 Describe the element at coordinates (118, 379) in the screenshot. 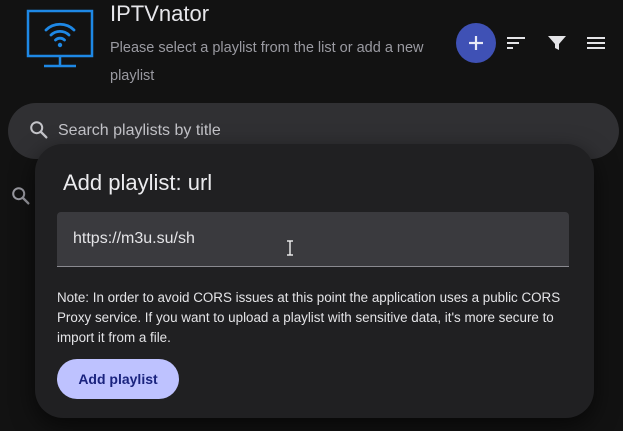

I see `add-playlist-button: Add playlist` at that location.